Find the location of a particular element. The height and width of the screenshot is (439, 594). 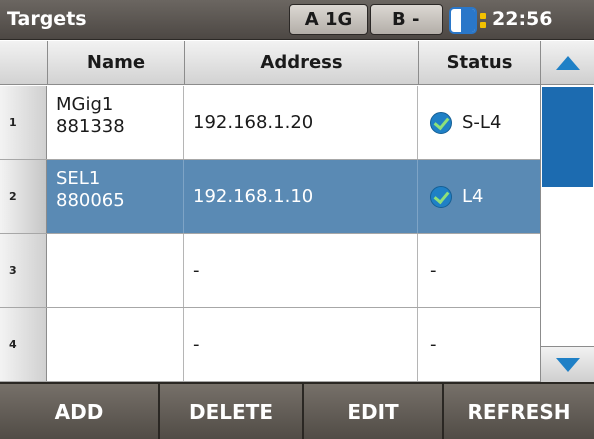

power-plug-icon is located at coordinates (483, 21).